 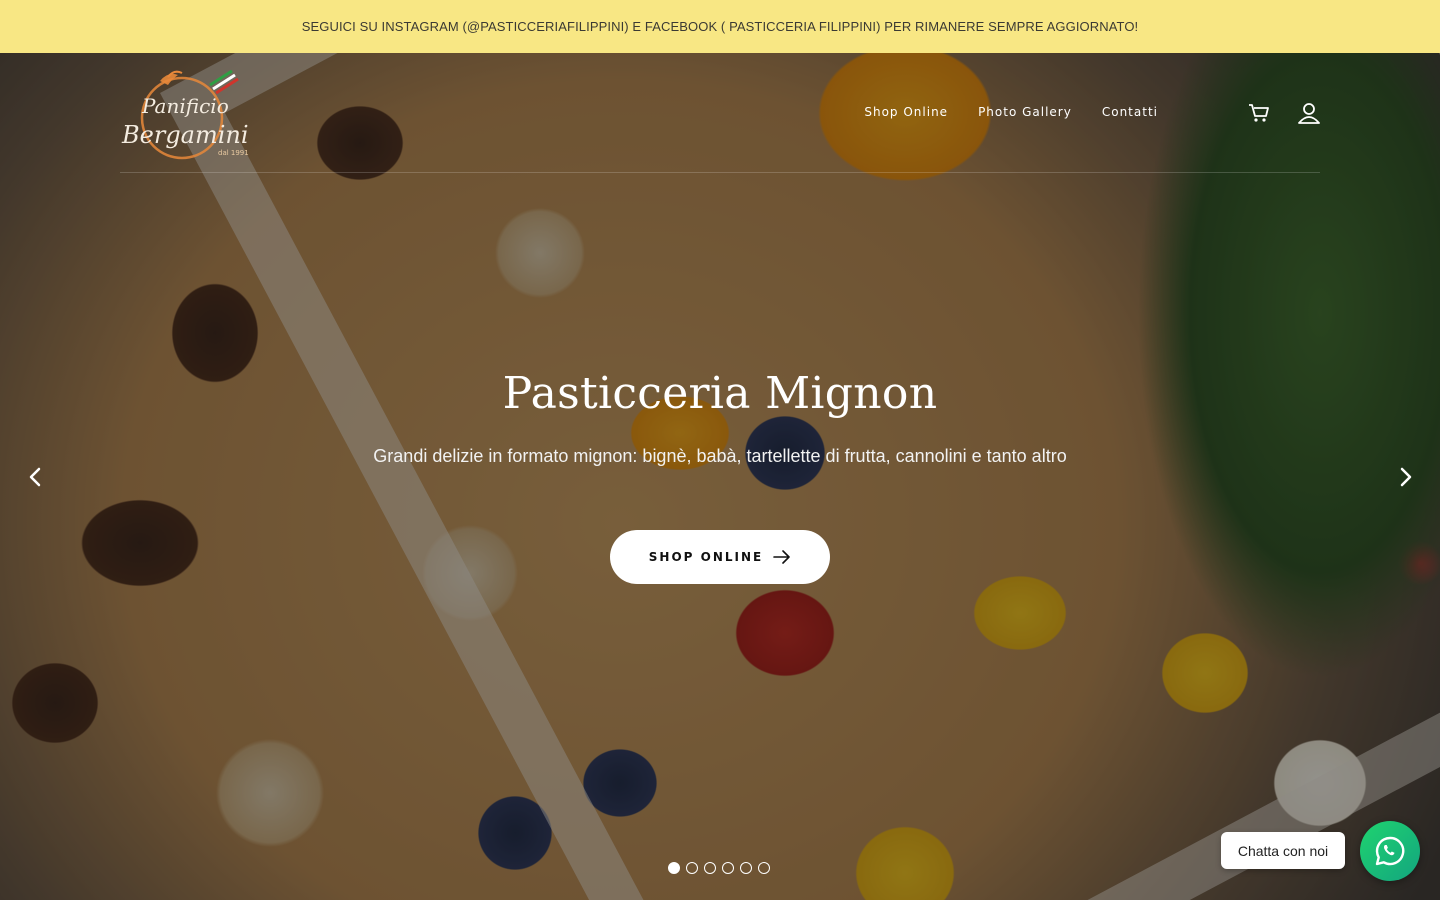 I want to click on cart-icon, so click(x=1259, y=113).